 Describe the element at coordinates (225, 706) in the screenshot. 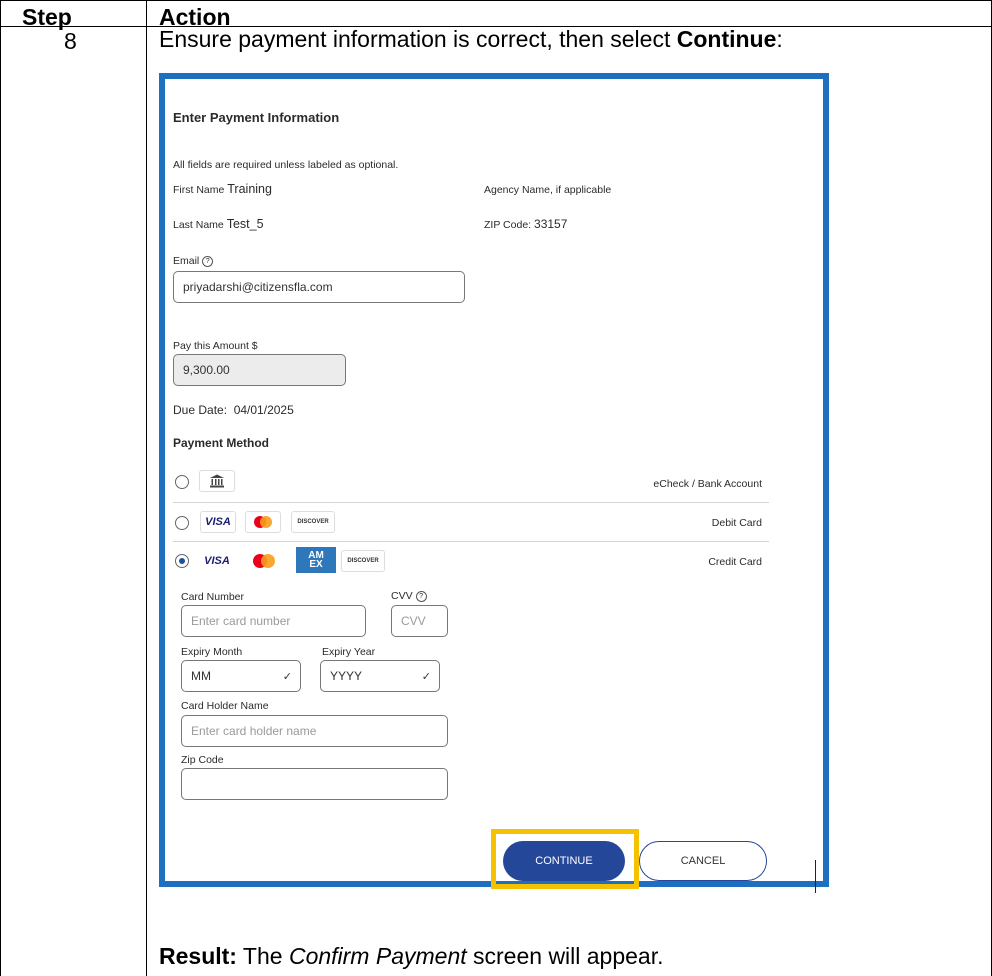

I see `holder-label: Card Holder Name` at that location.